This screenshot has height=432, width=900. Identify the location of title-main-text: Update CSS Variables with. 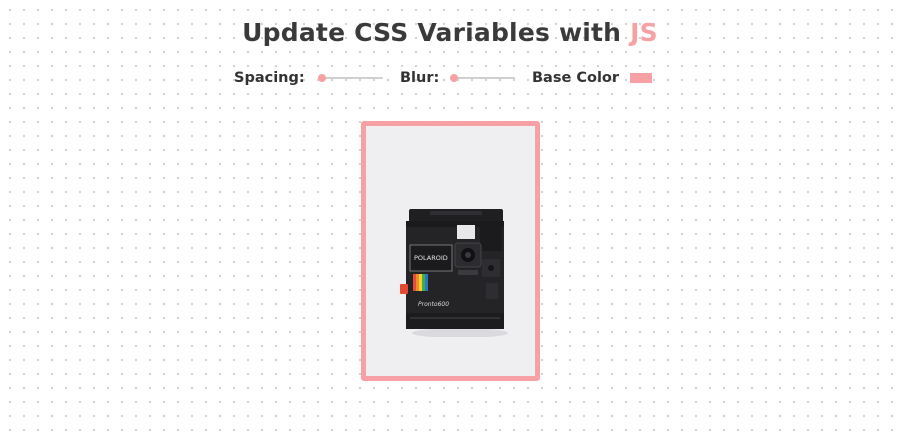
(436, 32).